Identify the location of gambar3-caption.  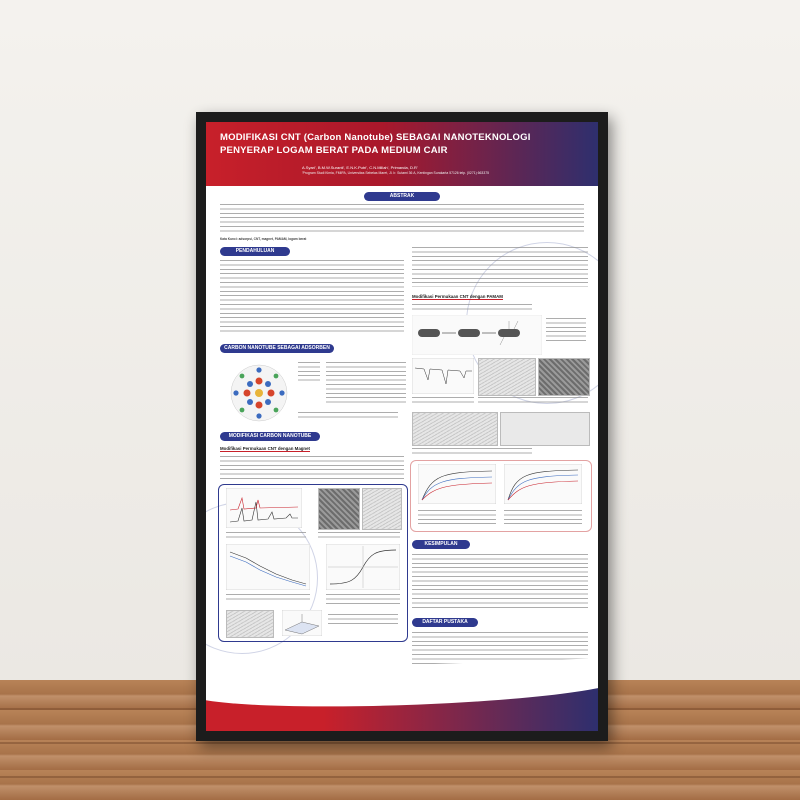
(359, 536).